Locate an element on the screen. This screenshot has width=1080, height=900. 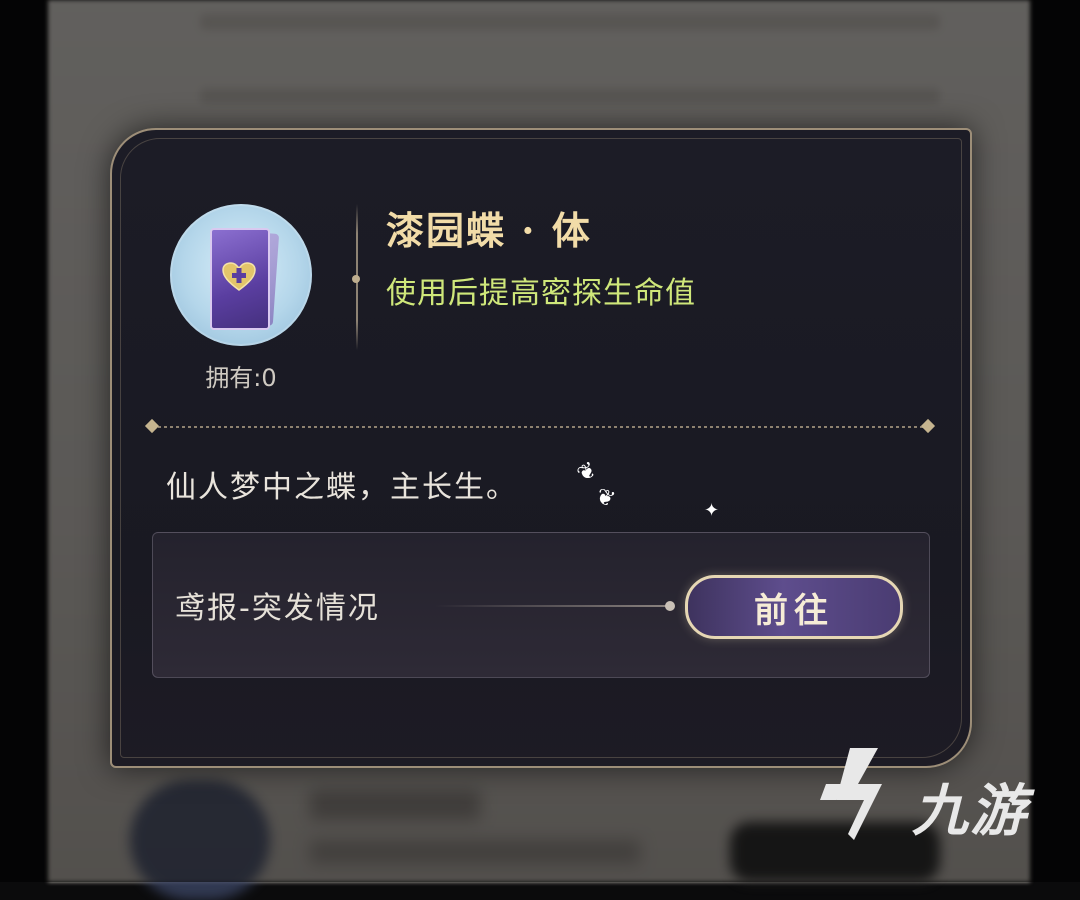
jiuyou-logo-icon is located at coordinates (851, 794).